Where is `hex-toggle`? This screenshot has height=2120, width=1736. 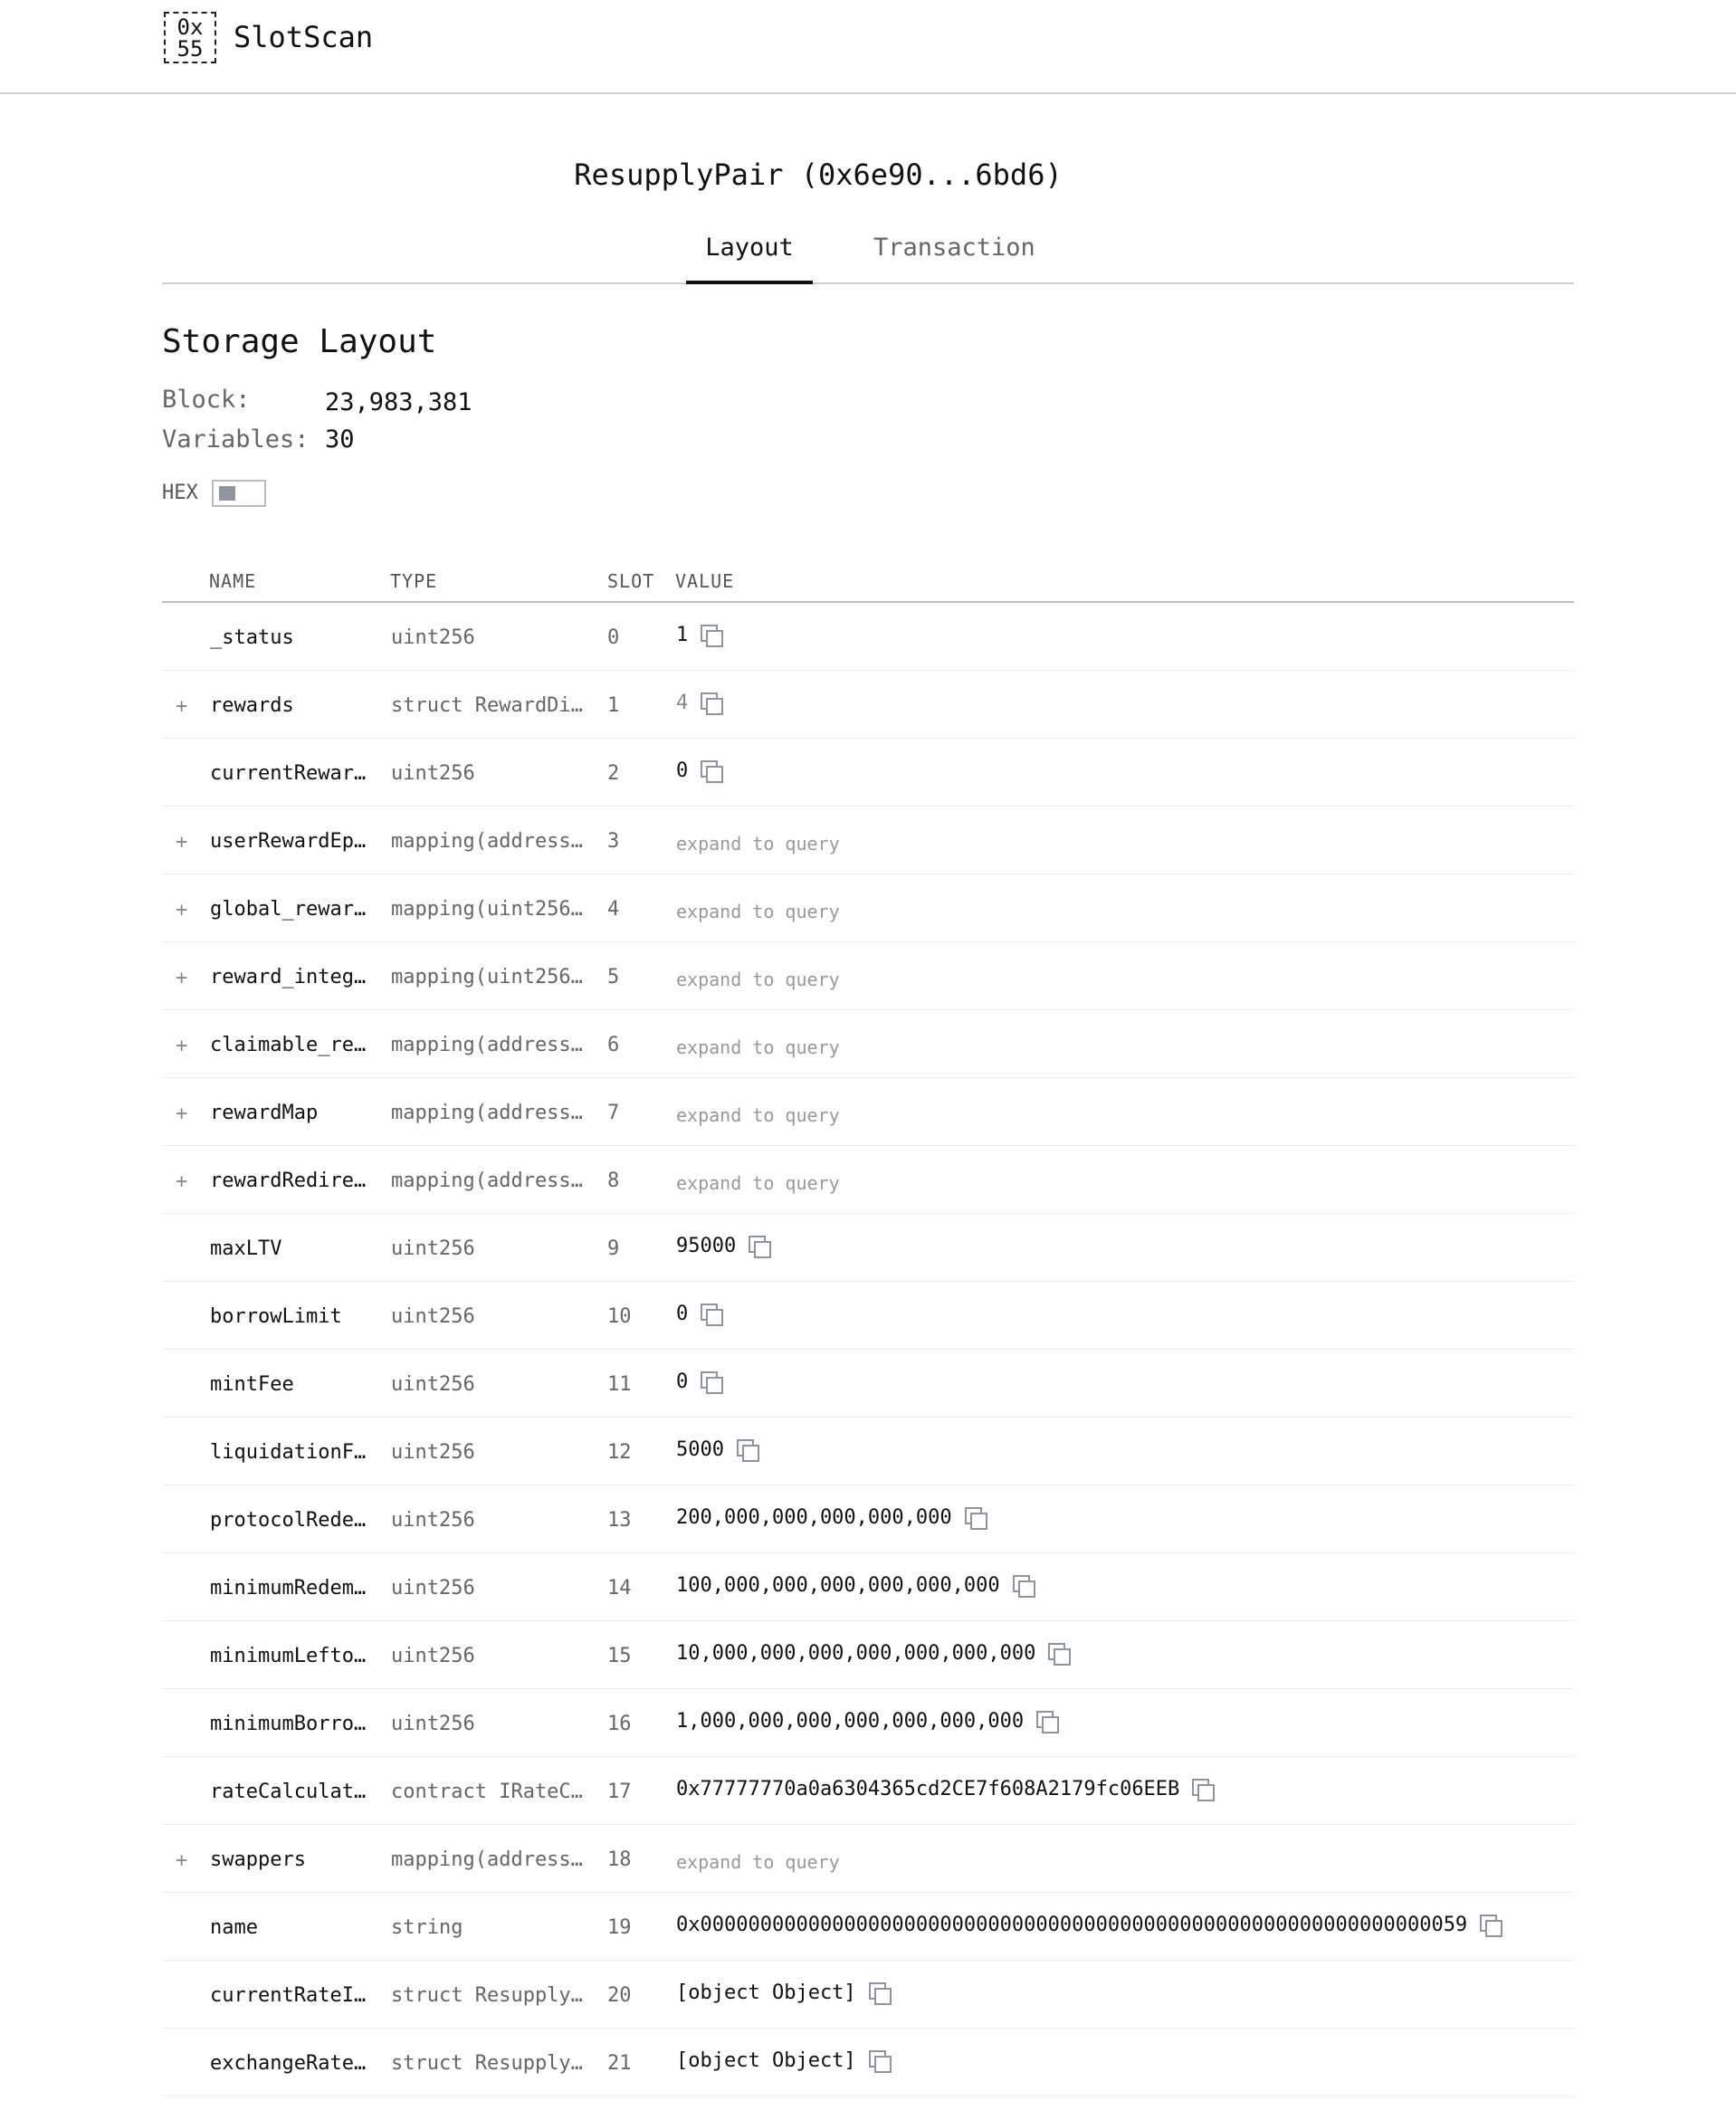 hex-toggle is located at coordinates (239, 493).